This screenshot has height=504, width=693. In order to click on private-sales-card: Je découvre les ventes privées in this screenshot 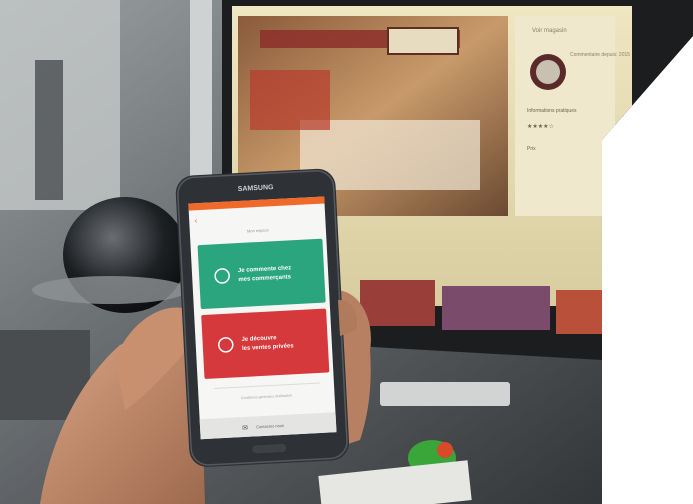, I will do `click(265, 343)`.